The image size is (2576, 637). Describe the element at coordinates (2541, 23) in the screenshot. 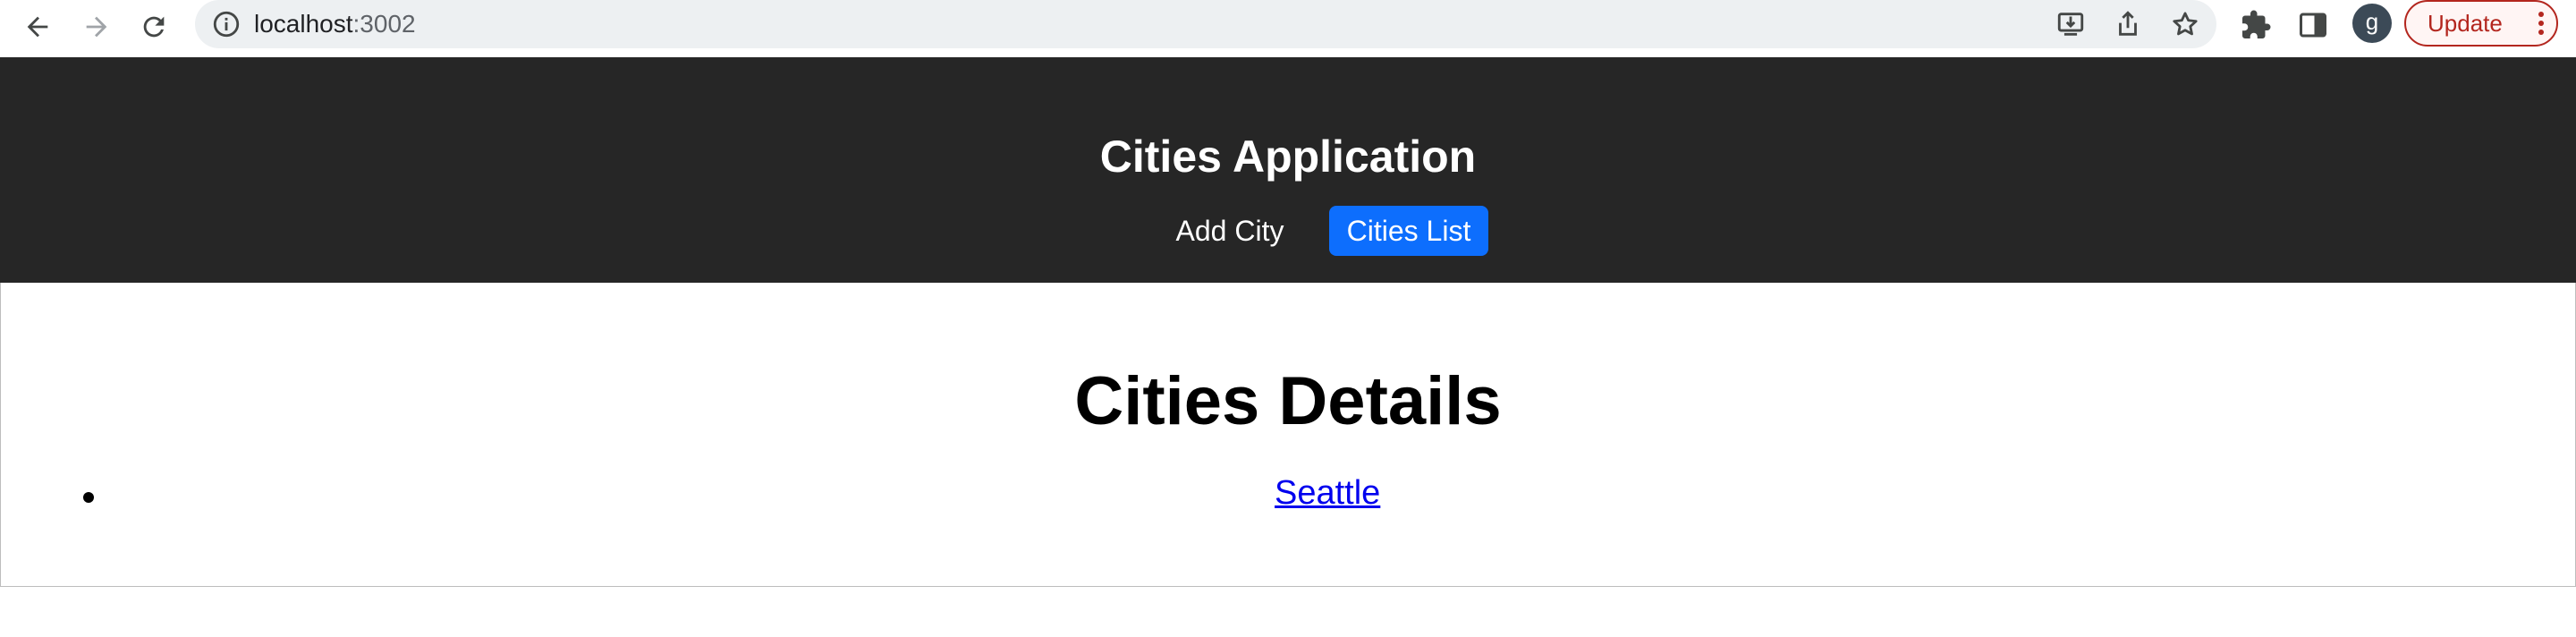

I see `kebab-menu-icon` at that location.